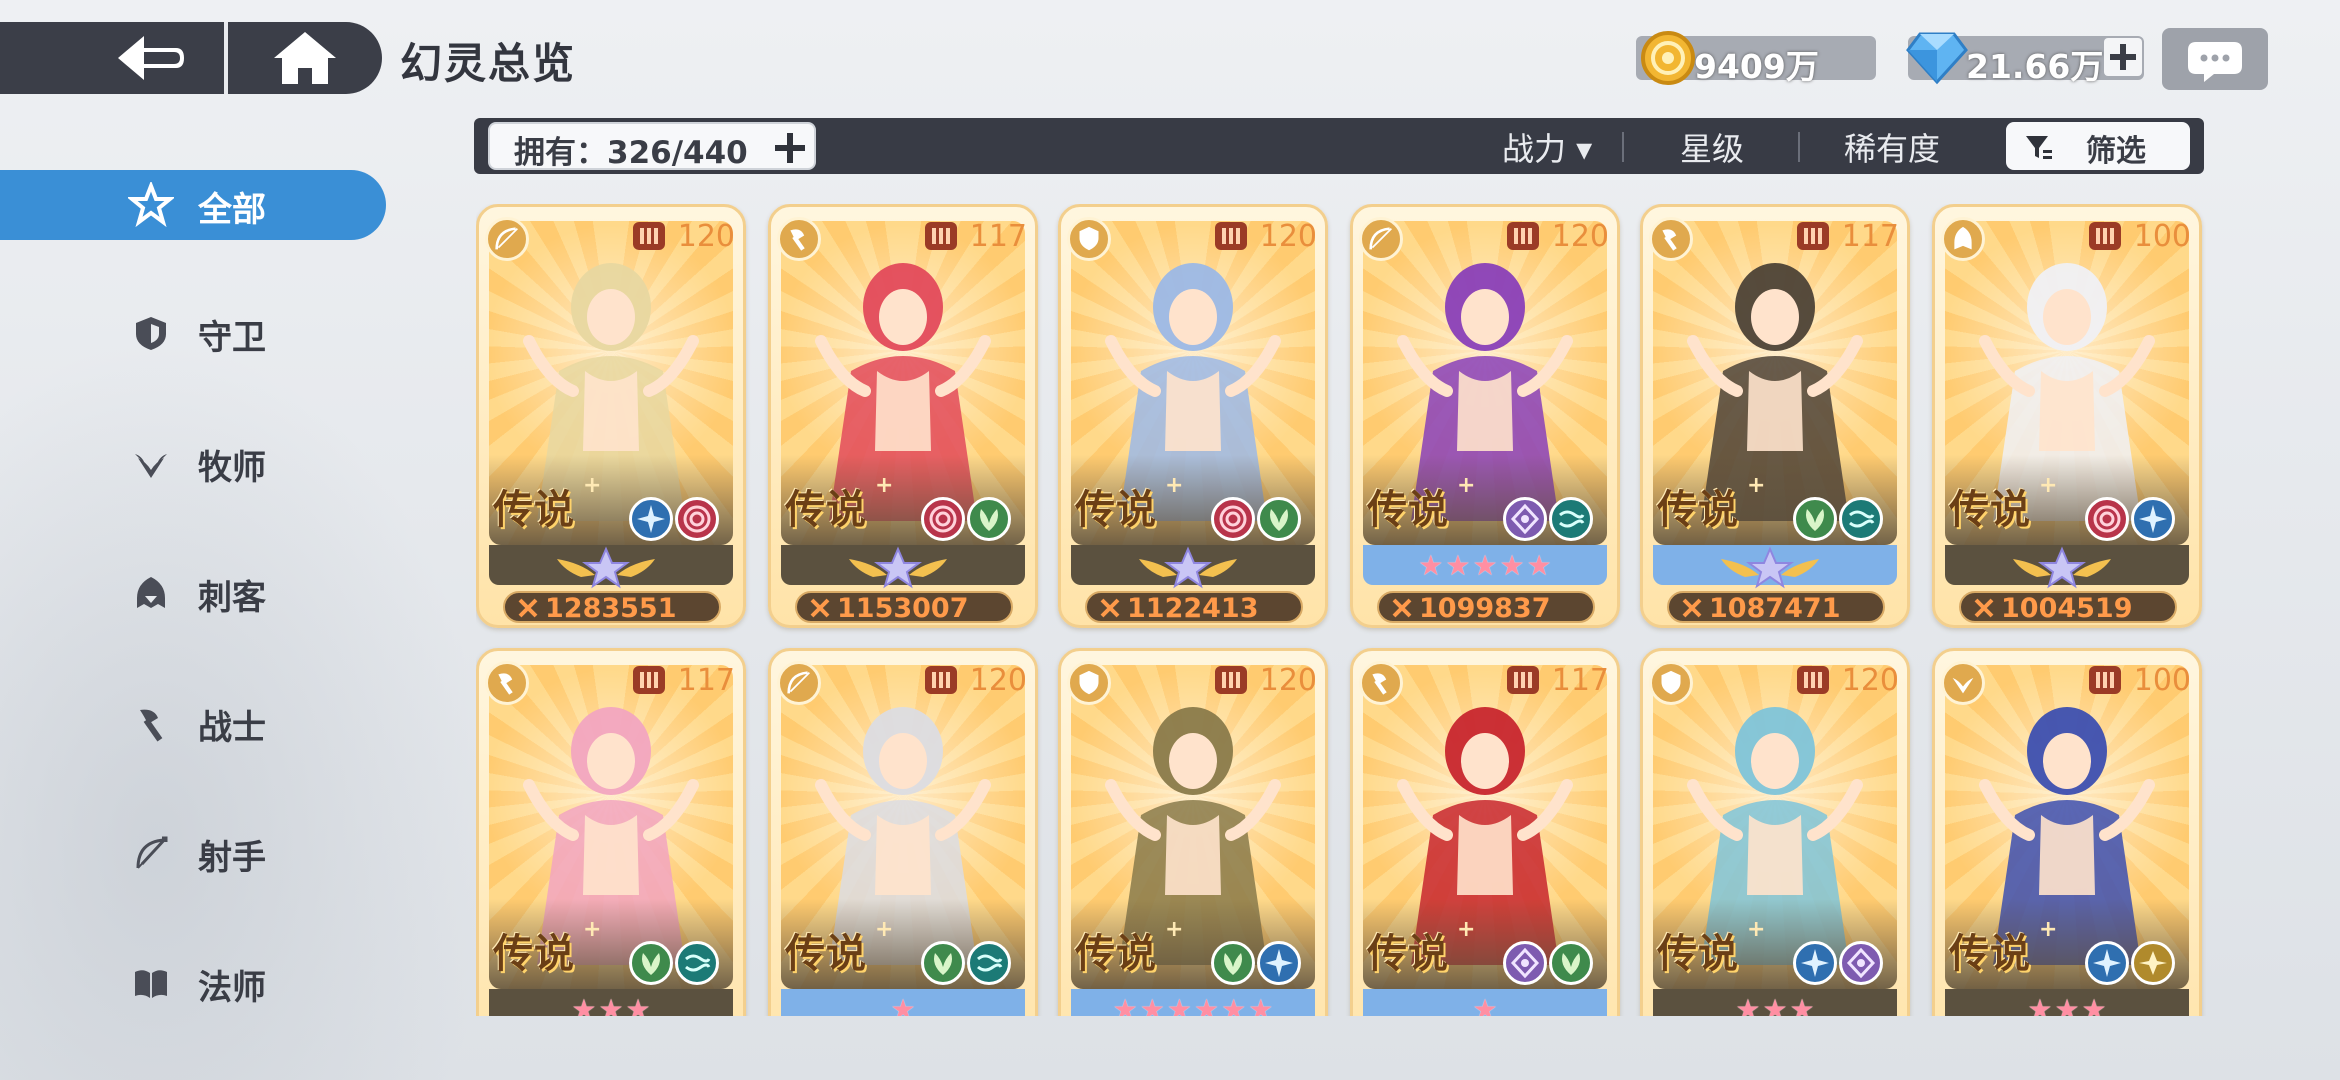  What do you see at coordinates (193, 853) in the screenshot?
I see `sidebar-item-5: 射手` at bounding box center [193, 853].